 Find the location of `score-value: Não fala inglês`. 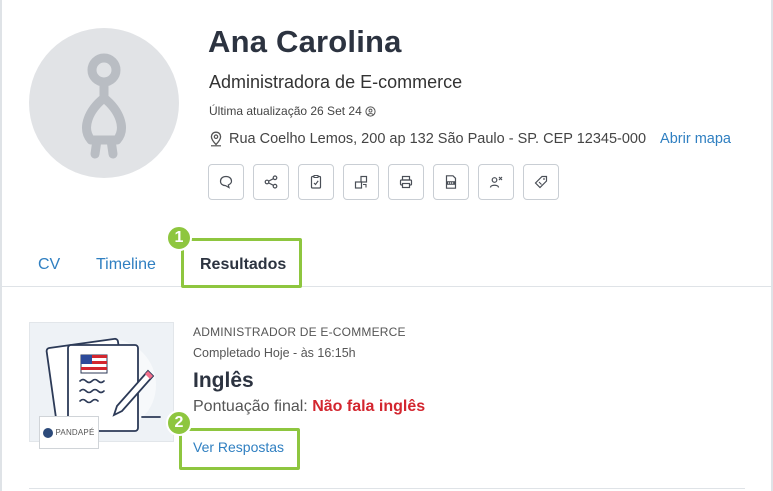

score-value: Não fala inglês is located at coordinates (369, 406).